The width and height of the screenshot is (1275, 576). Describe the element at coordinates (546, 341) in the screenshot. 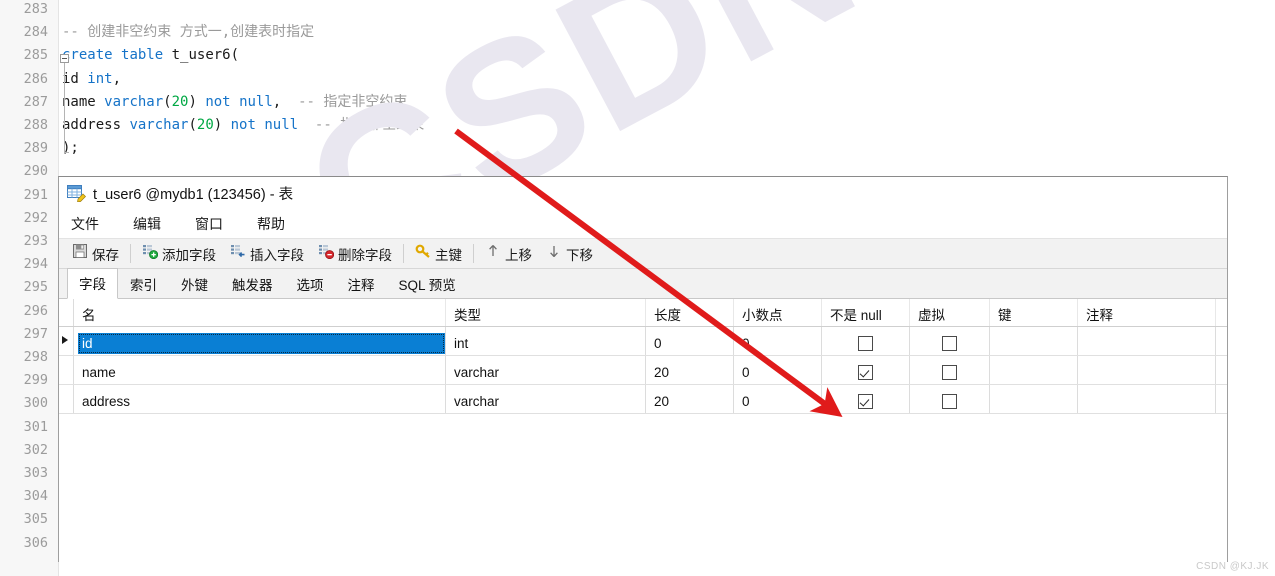

I see `grid-cell-类型: int` at that location.